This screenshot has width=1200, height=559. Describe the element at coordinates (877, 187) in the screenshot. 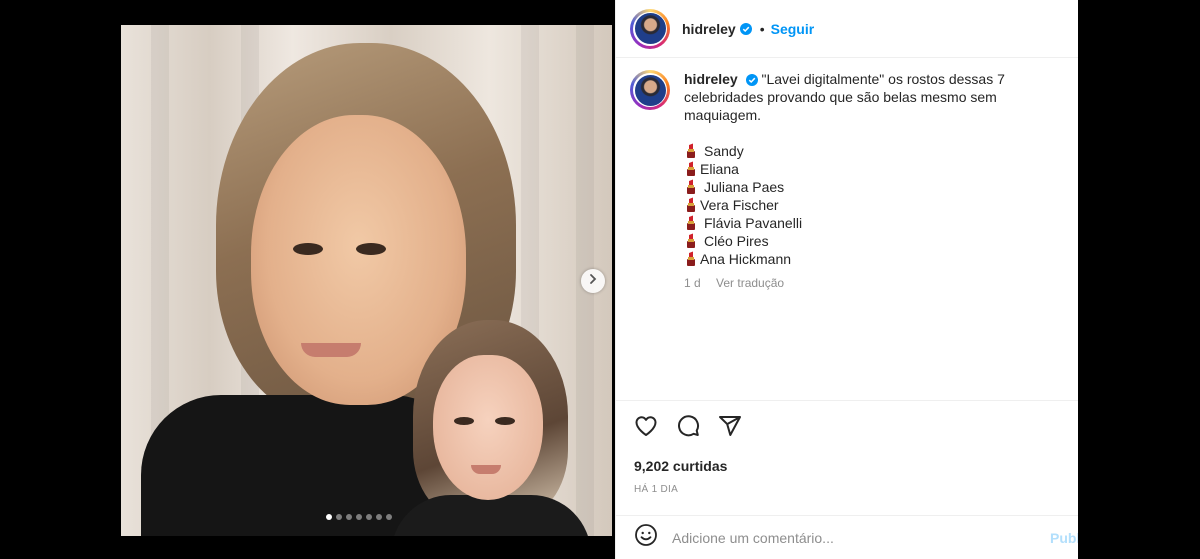

I see `celebrity-list-item: Juliana Paes` at that location.